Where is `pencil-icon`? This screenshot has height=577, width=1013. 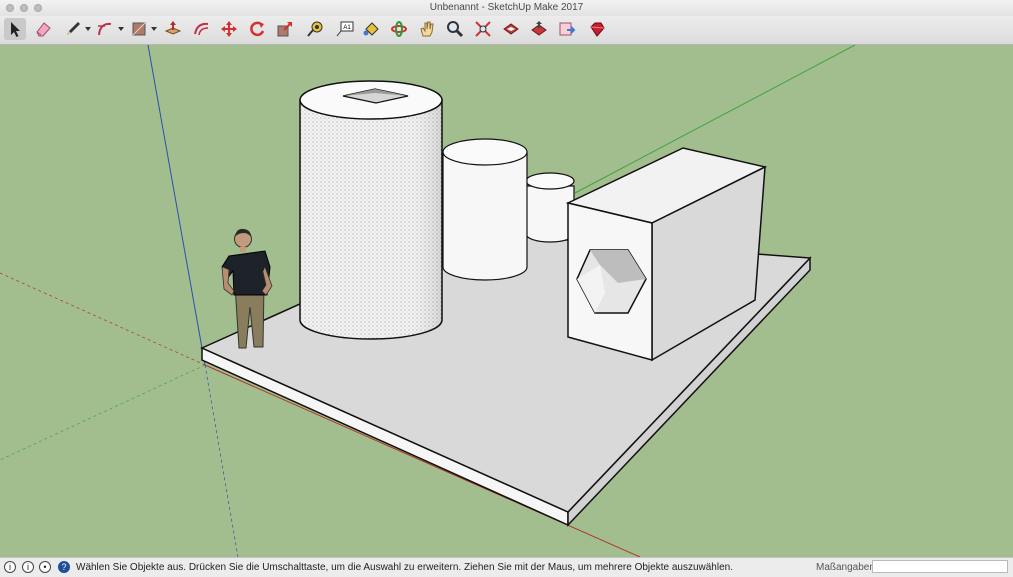 pencil-icon is located at coordinates (73, 28).